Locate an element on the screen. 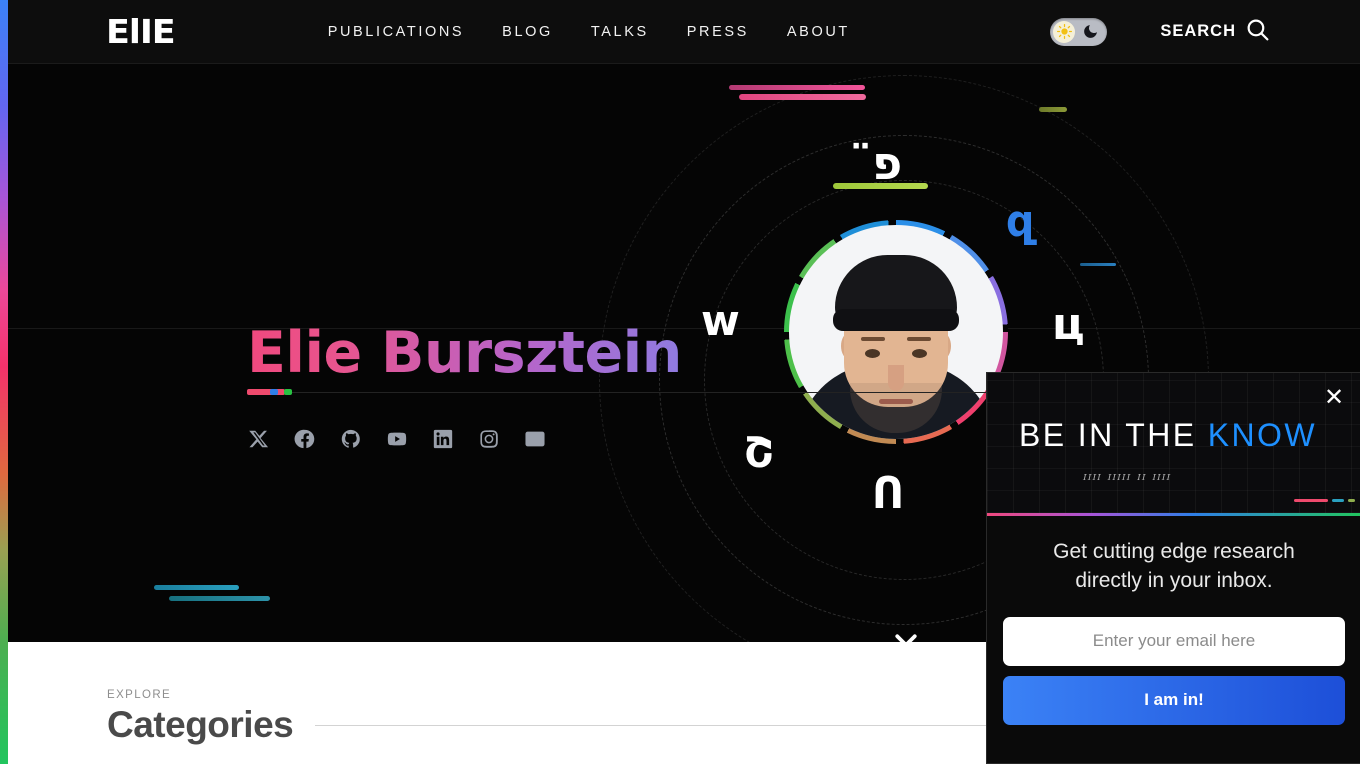  banner-title-main: BE IN THE is located at coordinates (1113, 435).